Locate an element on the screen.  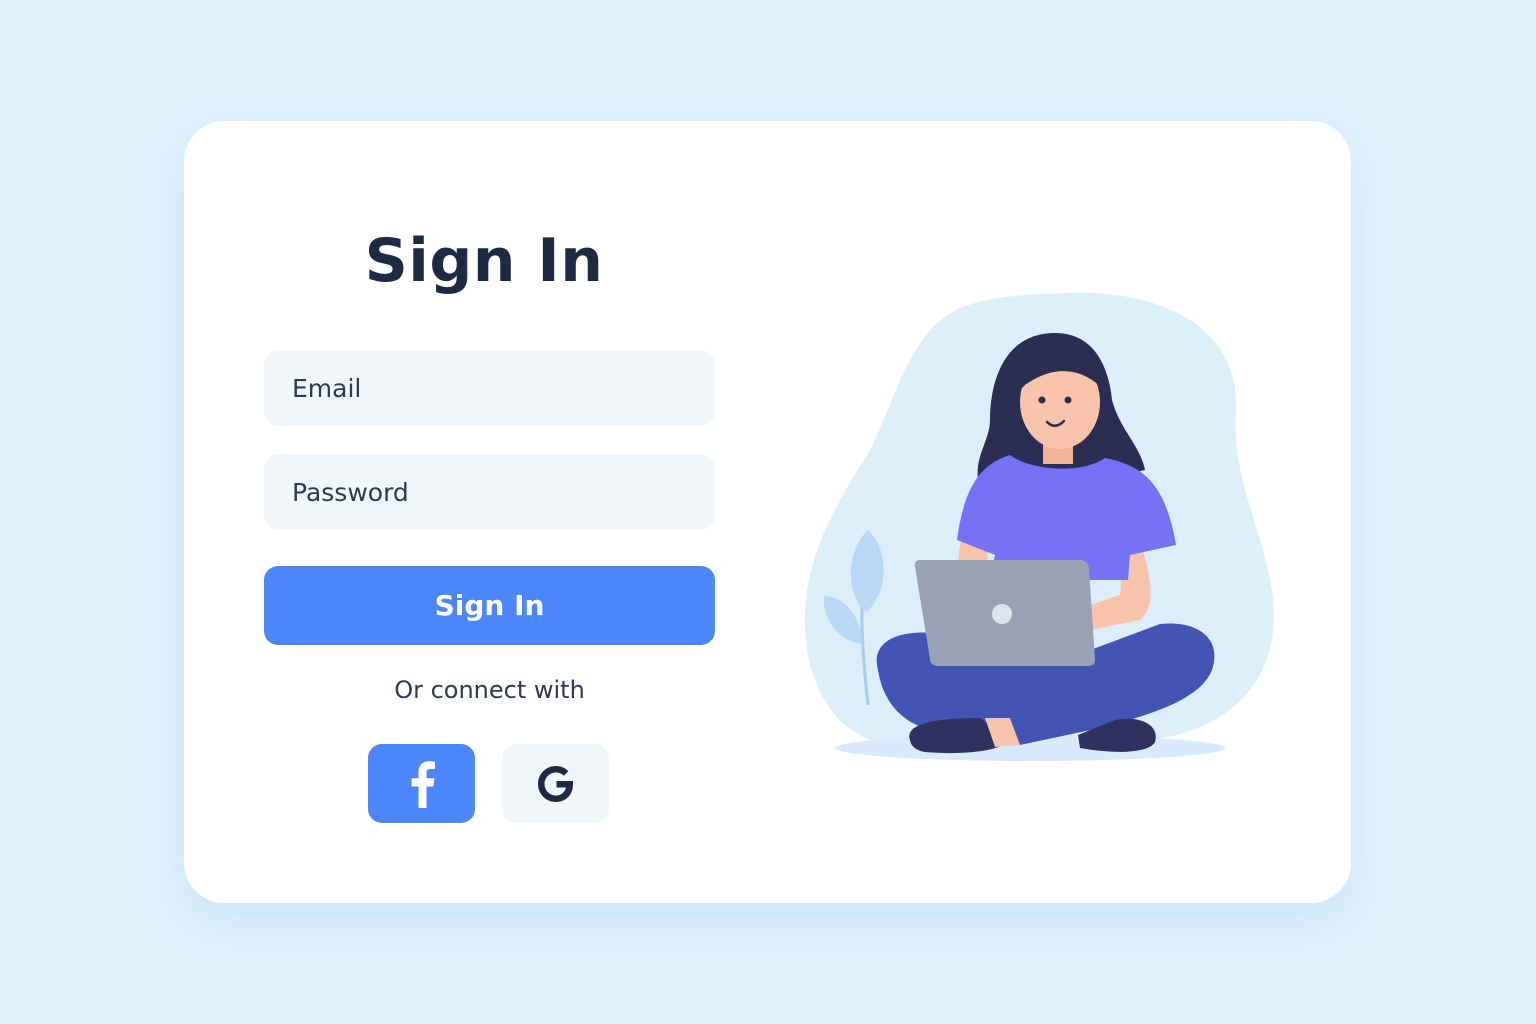
email-field is located at coordinates (489, 388).